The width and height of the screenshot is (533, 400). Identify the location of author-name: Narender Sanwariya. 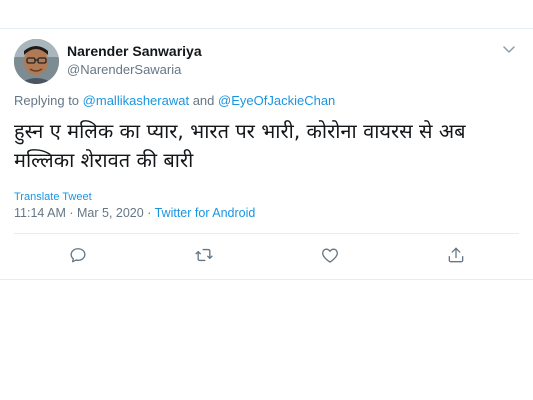
(134, 51).